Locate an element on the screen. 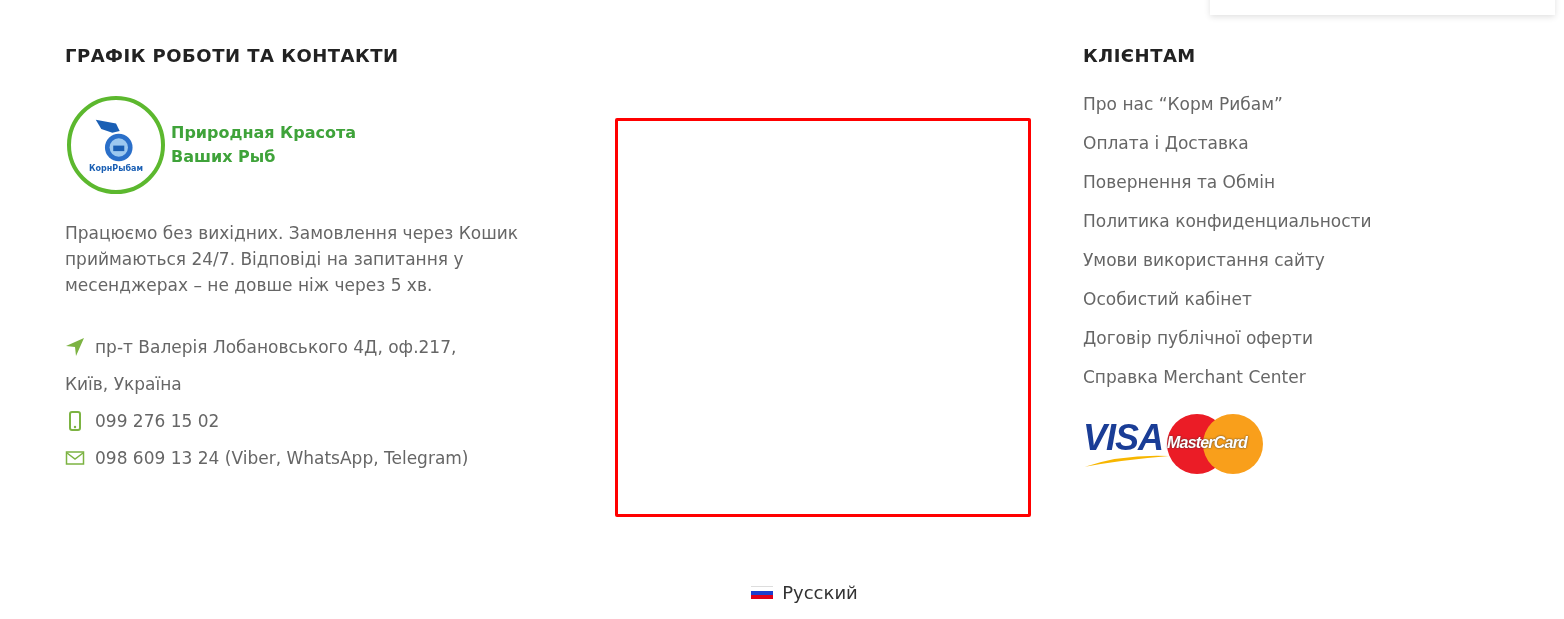 The height and width of the screenshot is (619, 1564). logo-text: КорнРыбам is located at coordinates (116, 168).